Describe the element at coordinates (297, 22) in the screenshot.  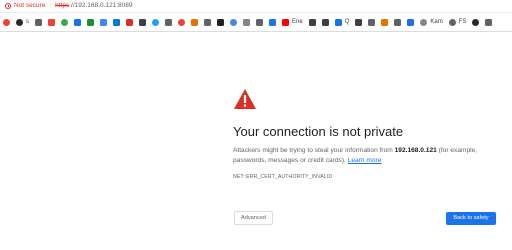
I see `bookmark-label: Ene` at that location.